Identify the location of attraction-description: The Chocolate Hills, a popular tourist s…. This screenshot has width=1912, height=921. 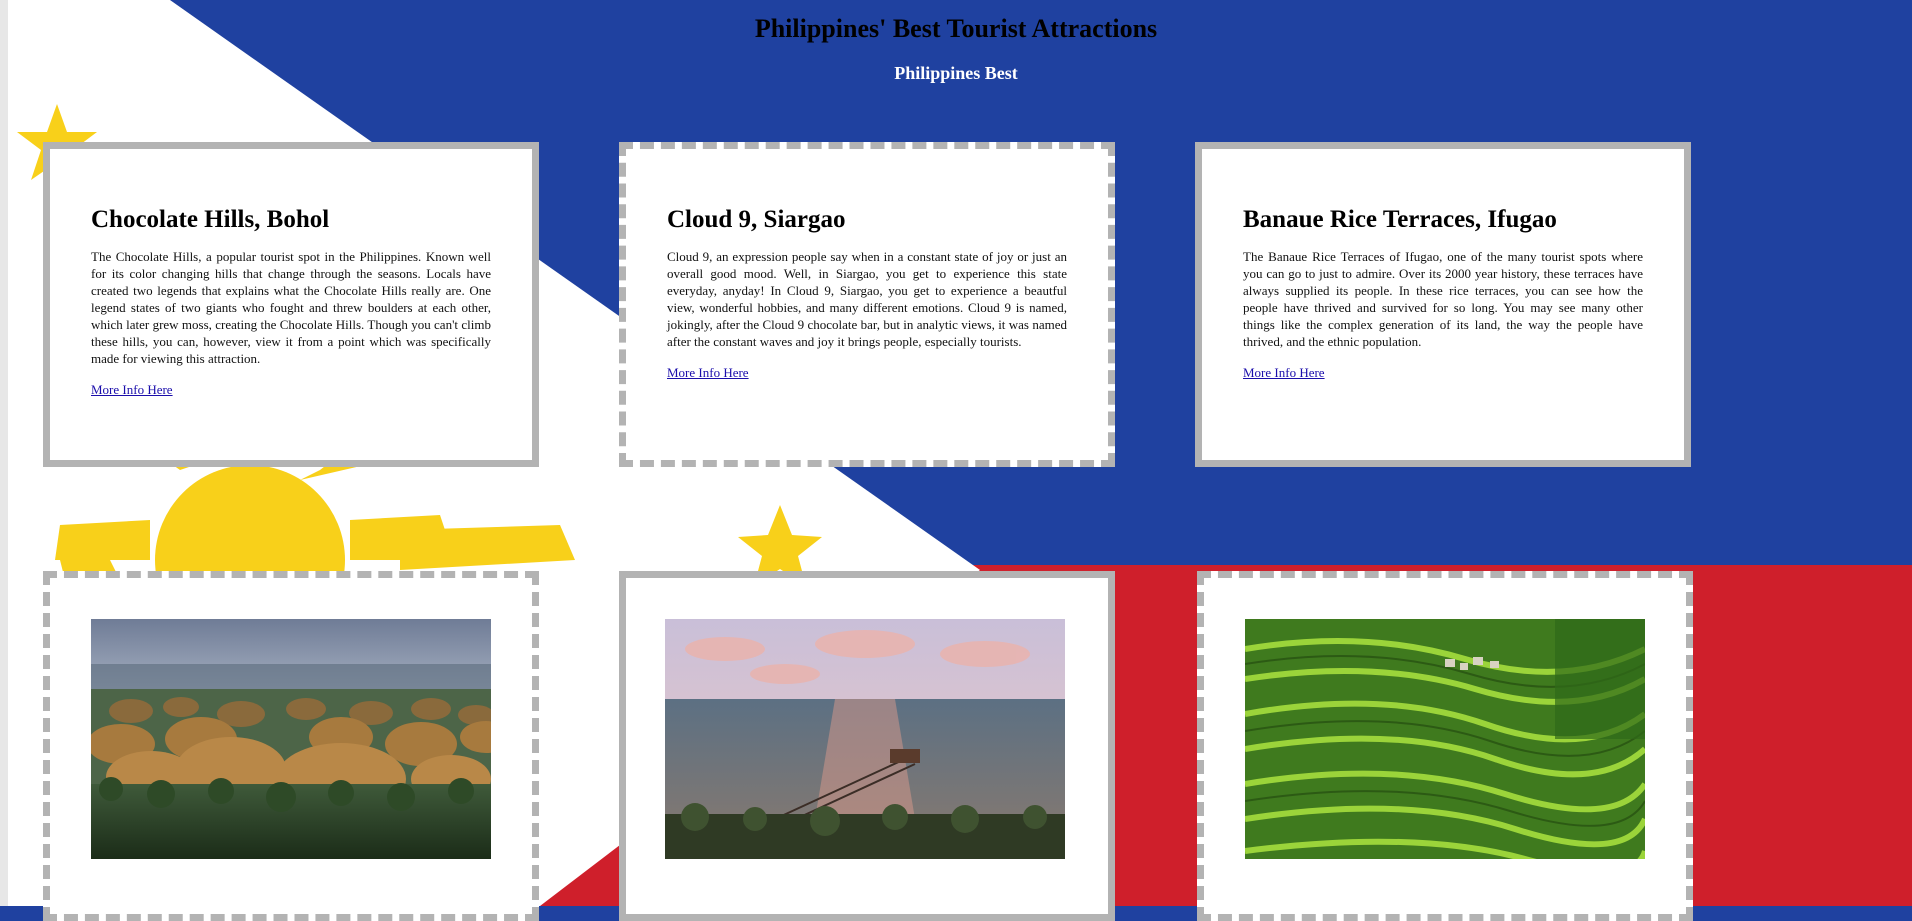
(291, 307).